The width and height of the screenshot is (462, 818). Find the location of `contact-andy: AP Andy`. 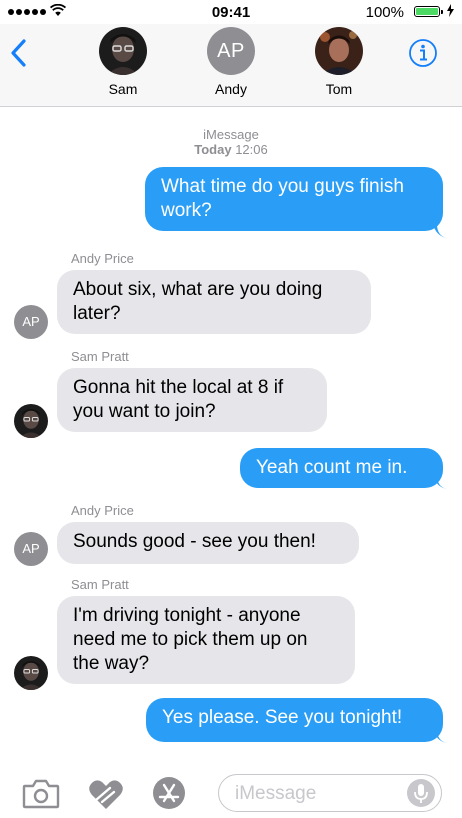

contact-andy: AP Andy is located at coordinates (231, 62).